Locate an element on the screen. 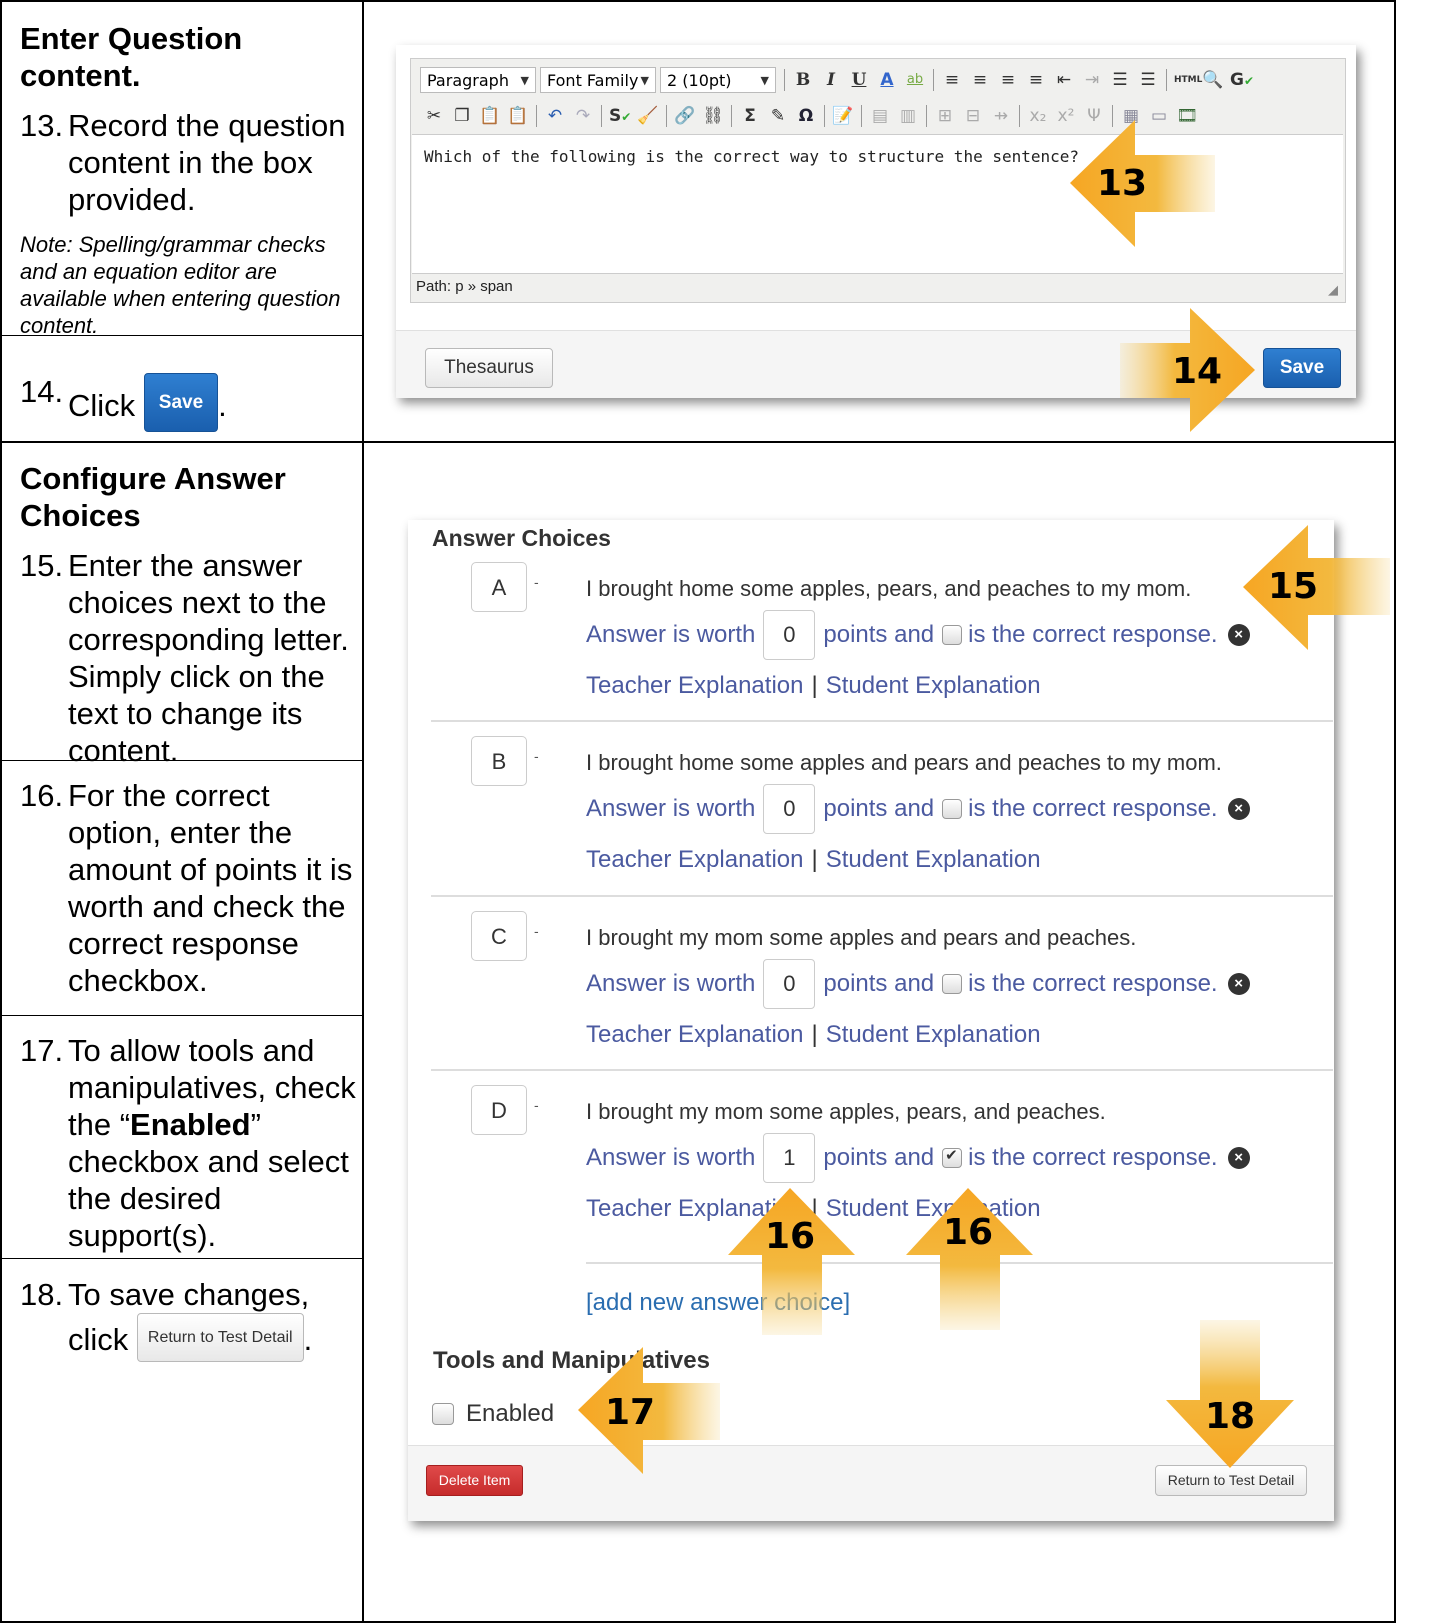 The width and height of the screenshot is (1447, 1623). arrow-16b is located at coordinates (969, 1259).